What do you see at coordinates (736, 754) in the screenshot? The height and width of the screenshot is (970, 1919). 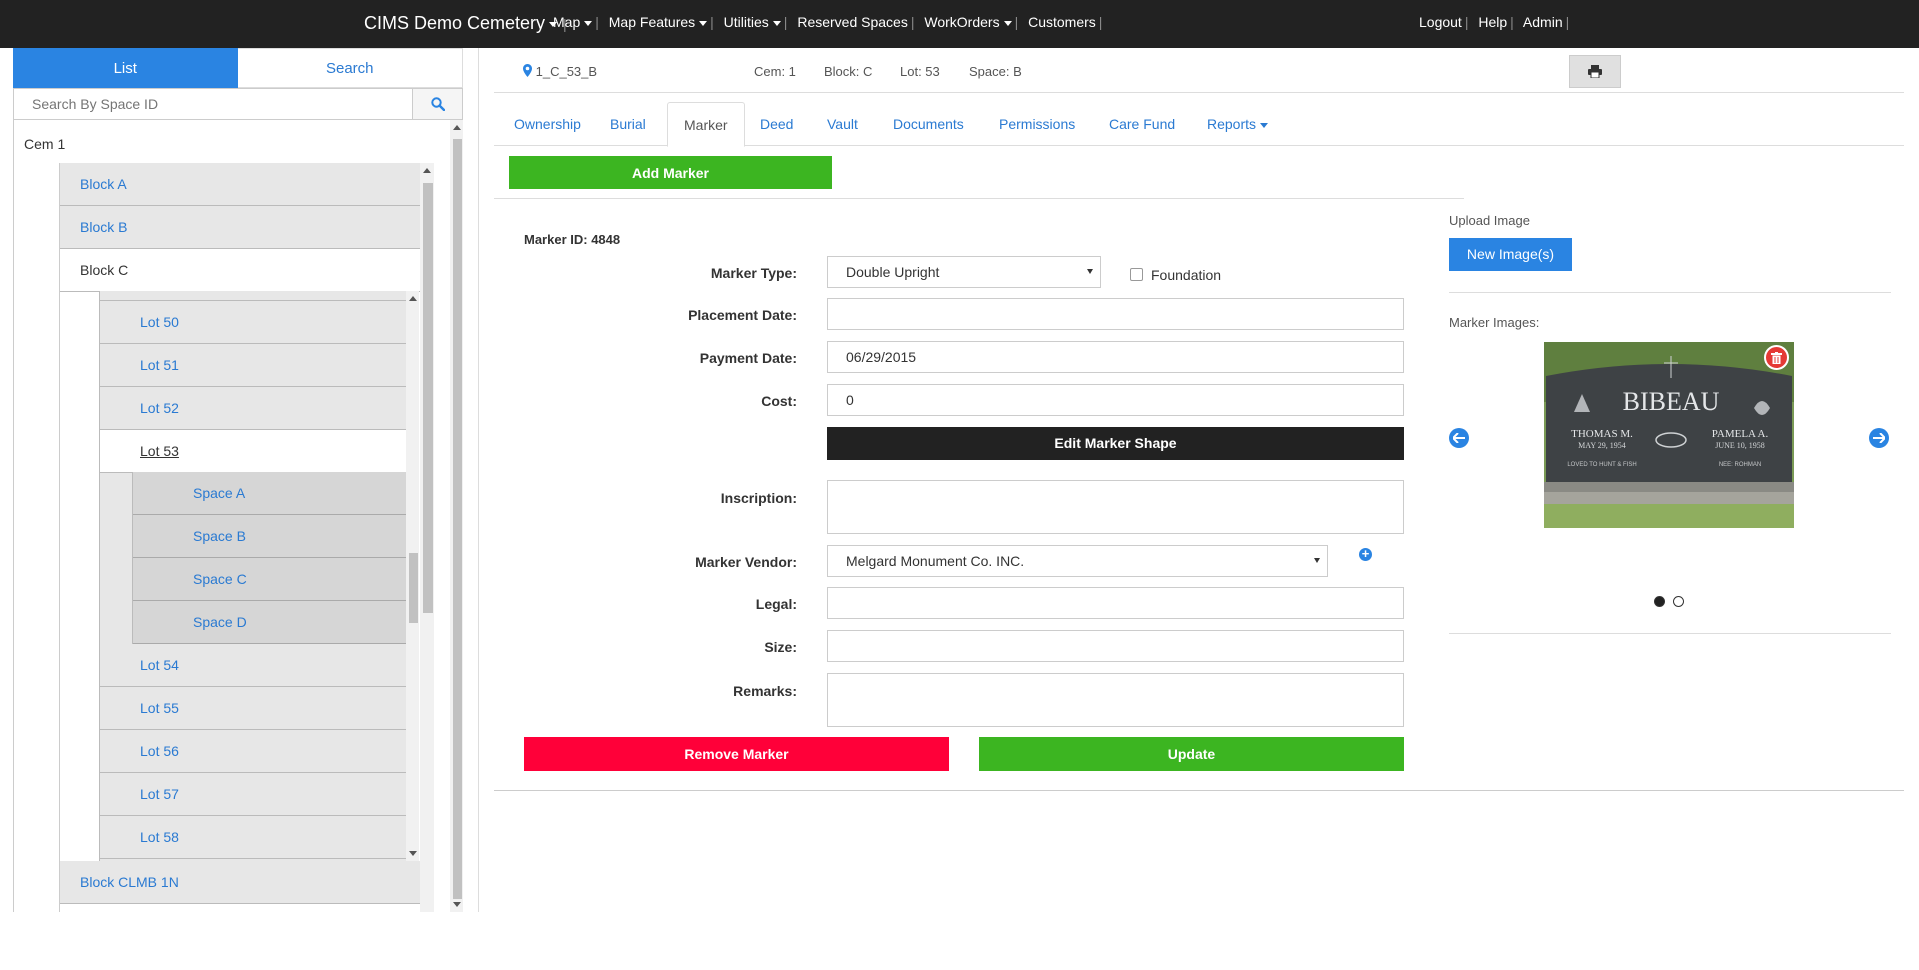 I see `remove-marker-button: Remove Marker` at bounding box center [736, 754].